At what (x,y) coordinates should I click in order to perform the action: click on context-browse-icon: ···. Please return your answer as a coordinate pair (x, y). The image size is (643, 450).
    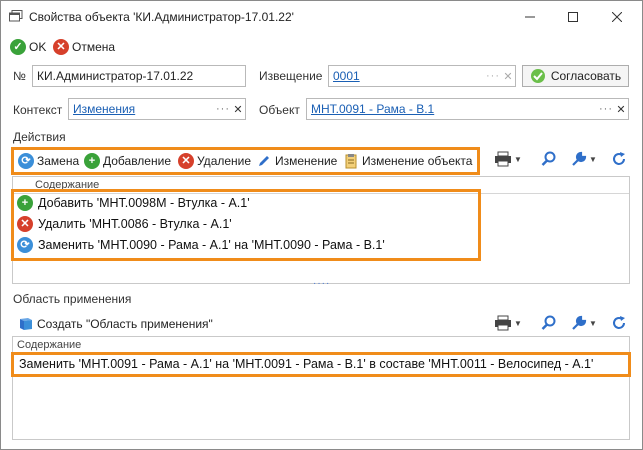
    Looking at the image, I should click on (223, 109).